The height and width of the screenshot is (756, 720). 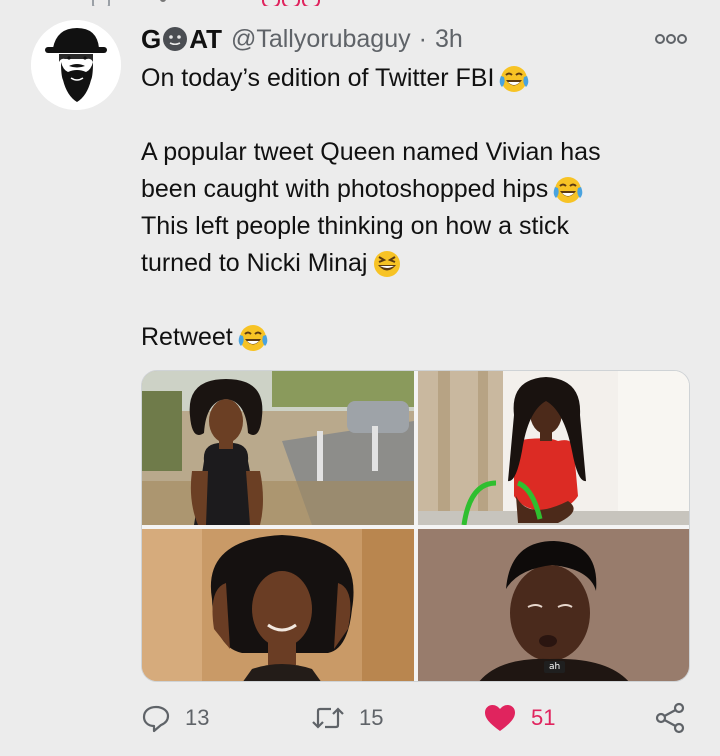 I want to click on grinning-squinting-face-emoji-icon, so click(x=387, y=263).